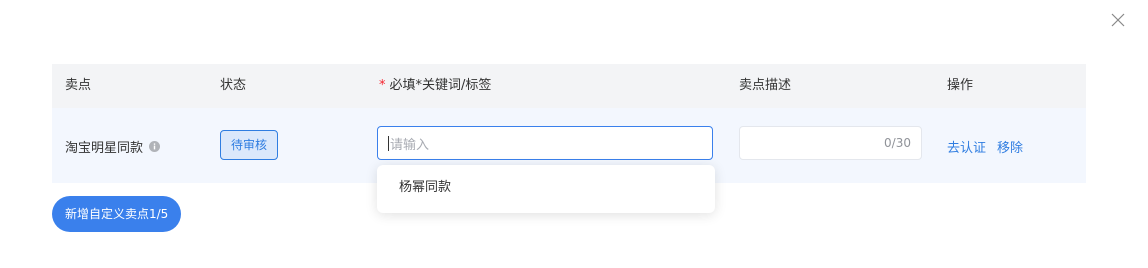  What do you see at coordinates (545, 143) in the screenshot?
I see `keyword-input: 请输入` at bounding box center [545, 143].